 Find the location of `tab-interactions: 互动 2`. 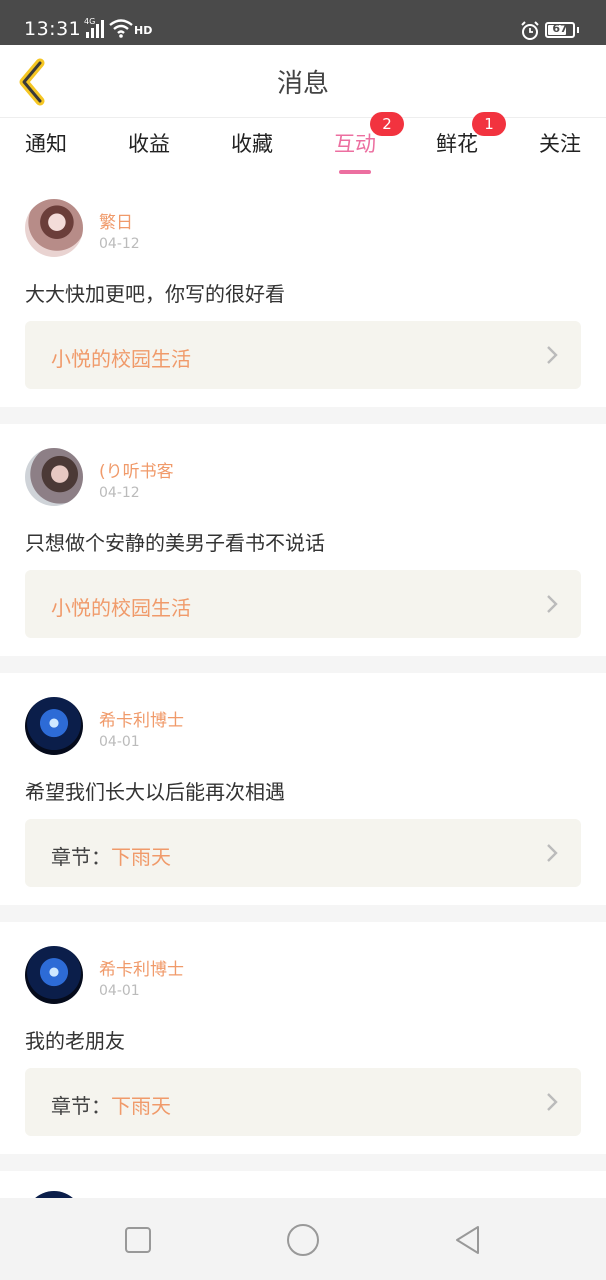

tab-interactions: 互动 2 is located at coordinates (369, 143).